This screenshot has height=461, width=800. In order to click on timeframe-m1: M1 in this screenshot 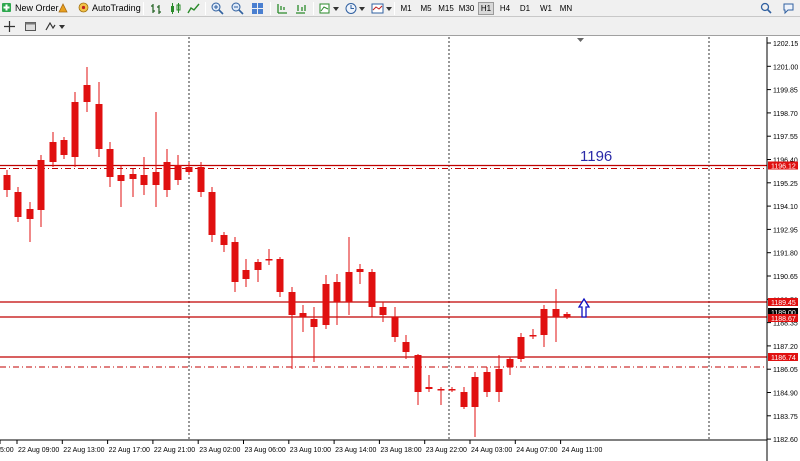, I will do `click(406, 8)`.